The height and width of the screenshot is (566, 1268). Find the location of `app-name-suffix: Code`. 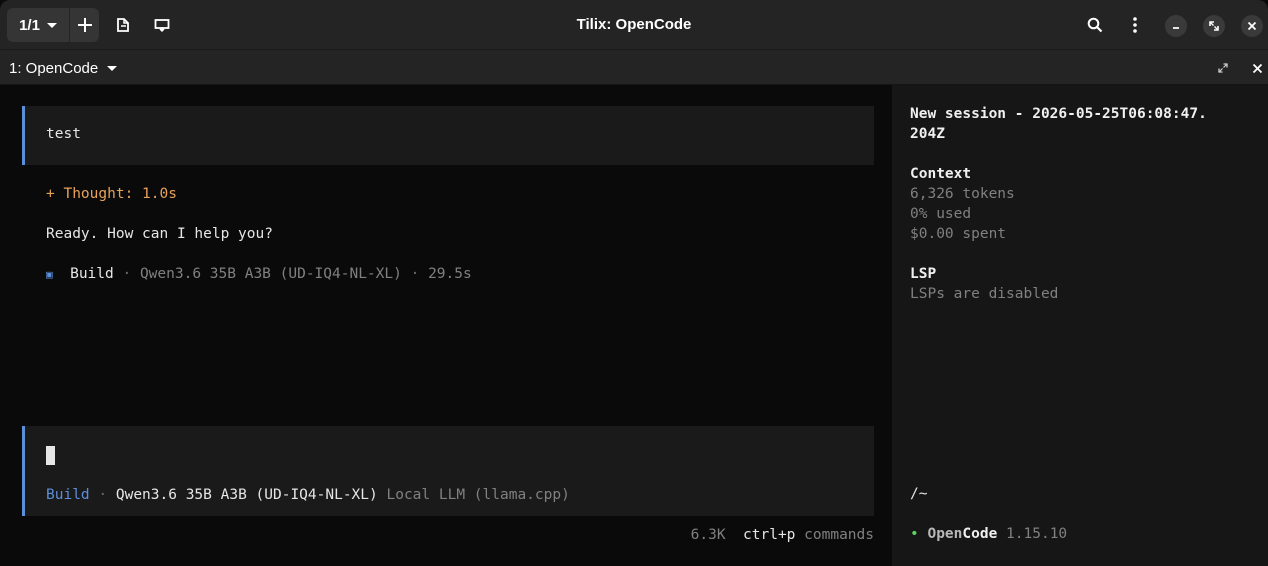

app-name-suffix: Code is located at coordinates (980, 534).